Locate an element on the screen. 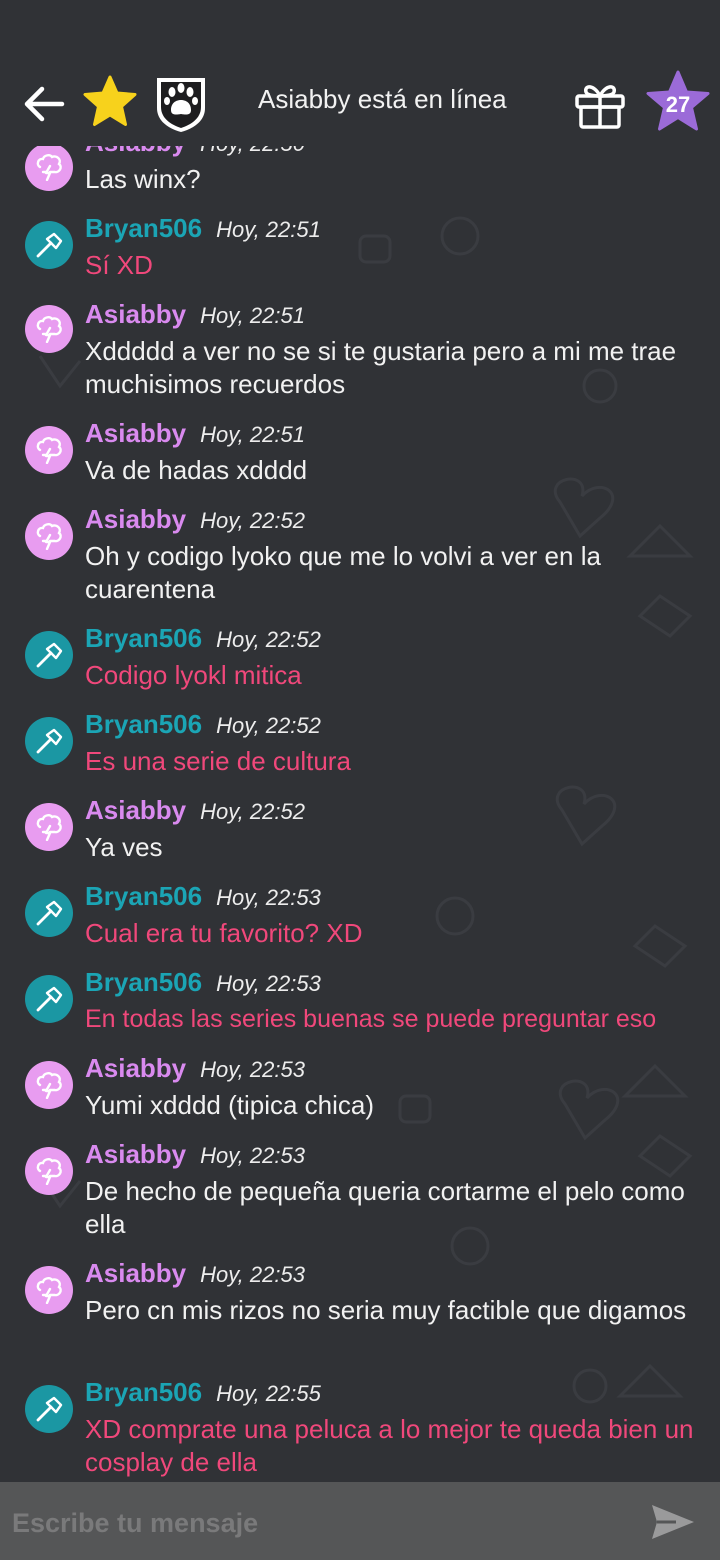  message-meta: Bryan506 Hoy, 22:55 is located at coordinates (203, 1392).